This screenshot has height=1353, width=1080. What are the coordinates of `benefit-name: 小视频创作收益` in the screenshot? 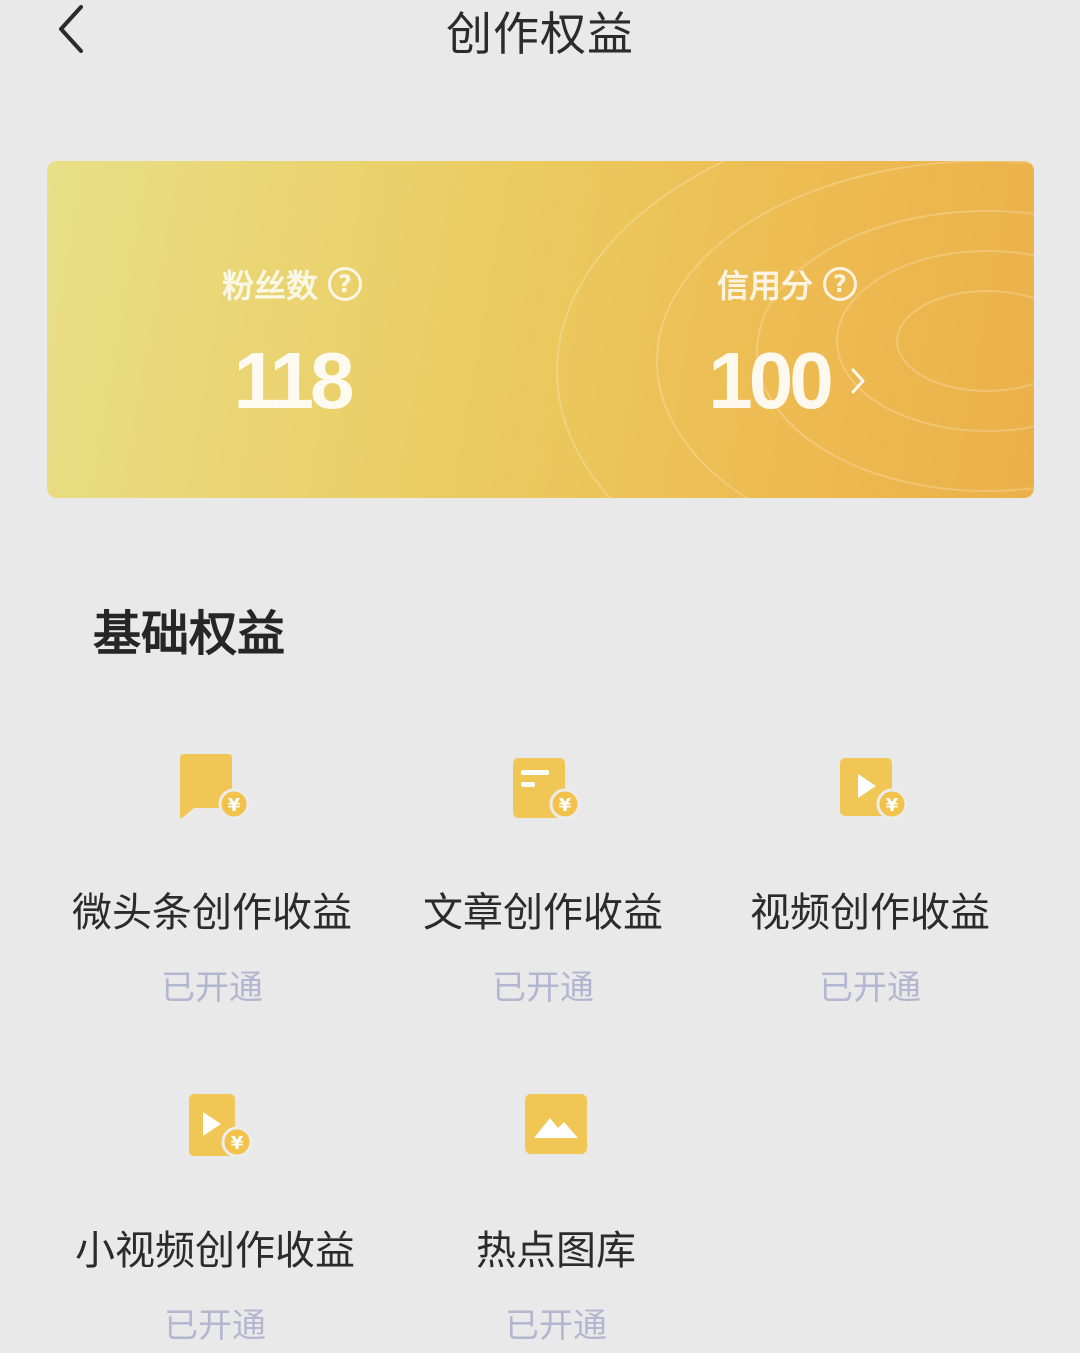 It's located at (215, 1251).